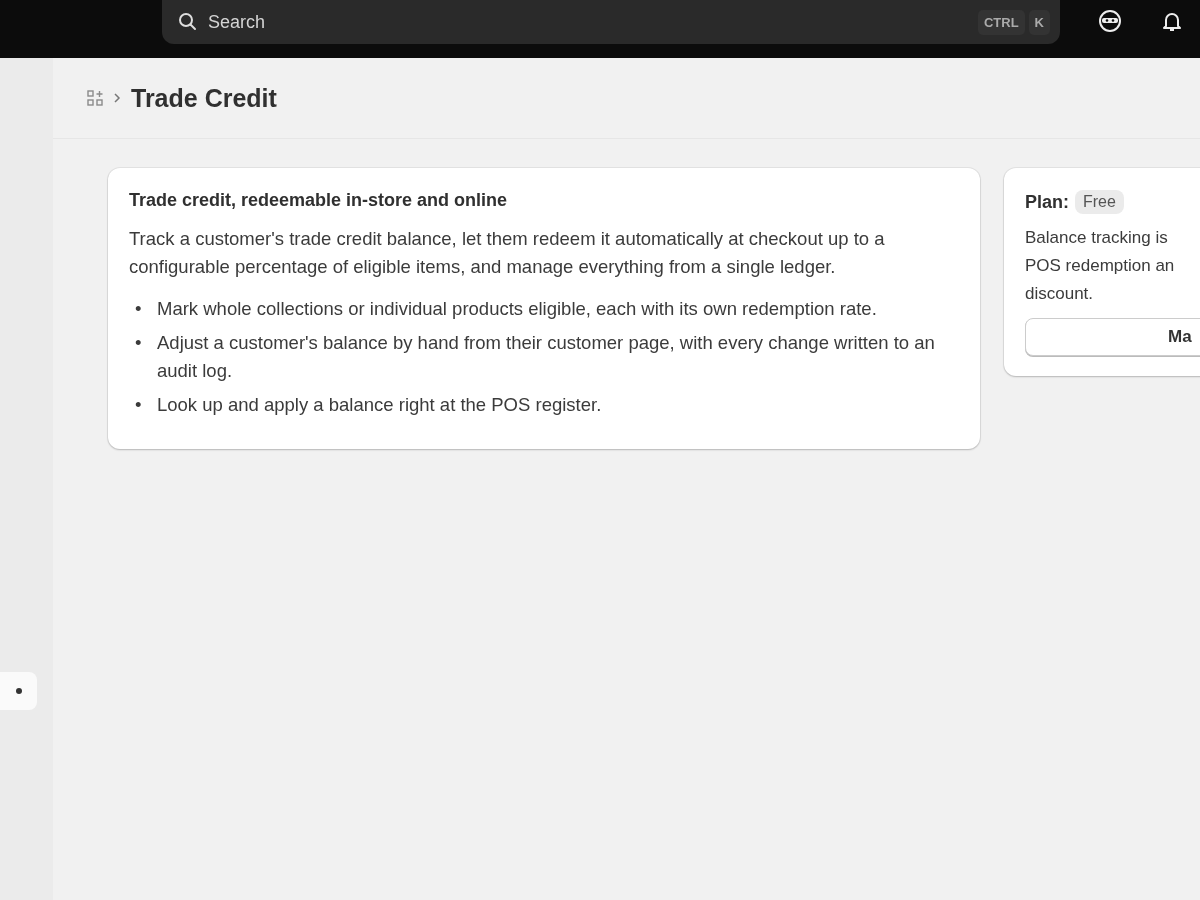  I want to click on card-description: Track a customer's trade credit balance, let them redeem it automatically at checkout up to a configurable percentage of eligible items, and manage everything from a single ledger., so click(507, 253).